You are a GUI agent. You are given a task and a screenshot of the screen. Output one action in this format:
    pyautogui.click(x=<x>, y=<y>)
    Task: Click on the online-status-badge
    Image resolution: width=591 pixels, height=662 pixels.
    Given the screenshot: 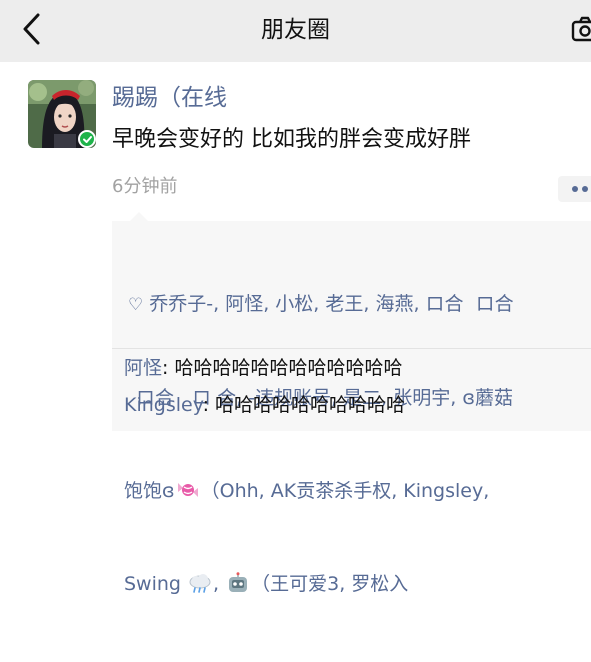 What is the action you would take?
    pyautogui.click(x=87, y=139)
    